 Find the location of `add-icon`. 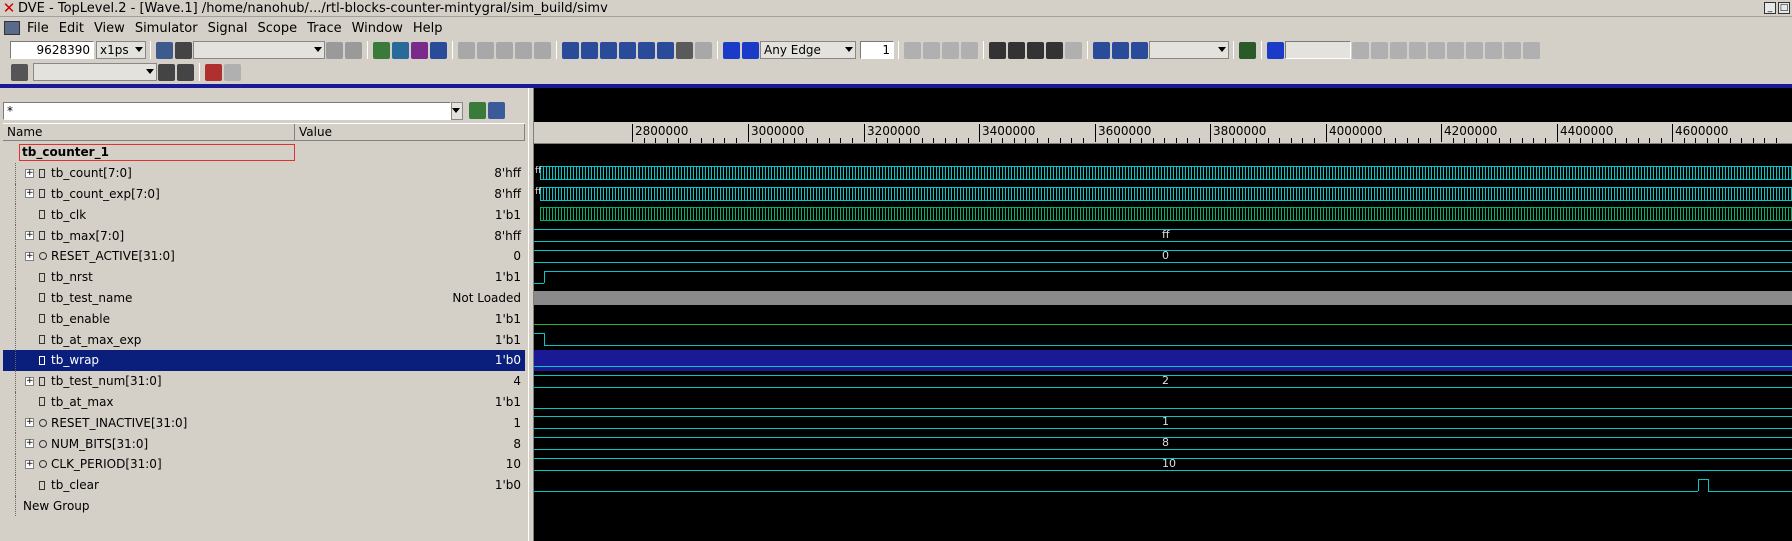

add-icon is located at coordinates (166, 72).